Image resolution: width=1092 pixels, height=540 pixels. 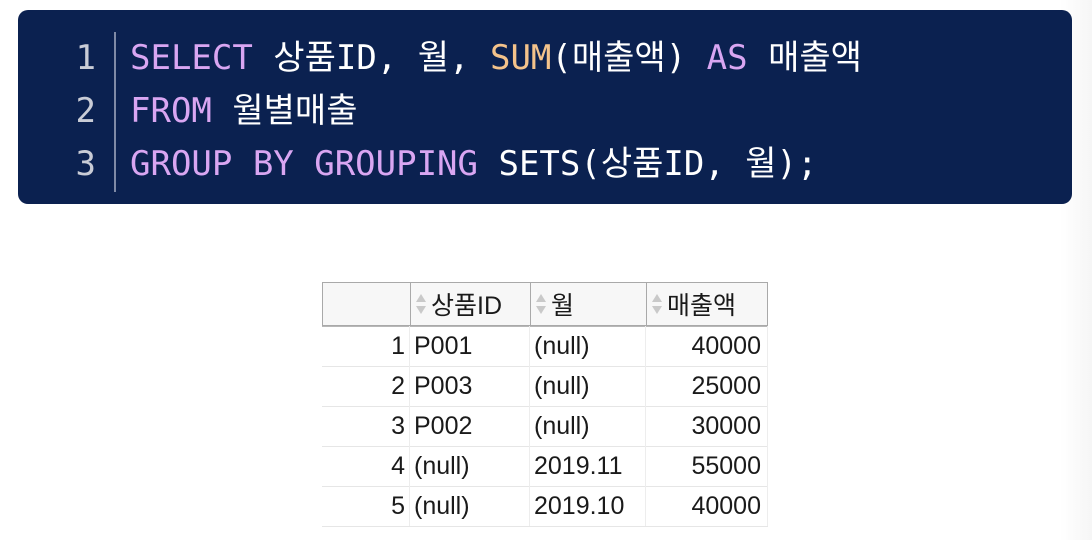 What do you see at coordinates (85, 111) in the screenshot?
I see `line-number: 2` at bounding box center [85, 111].